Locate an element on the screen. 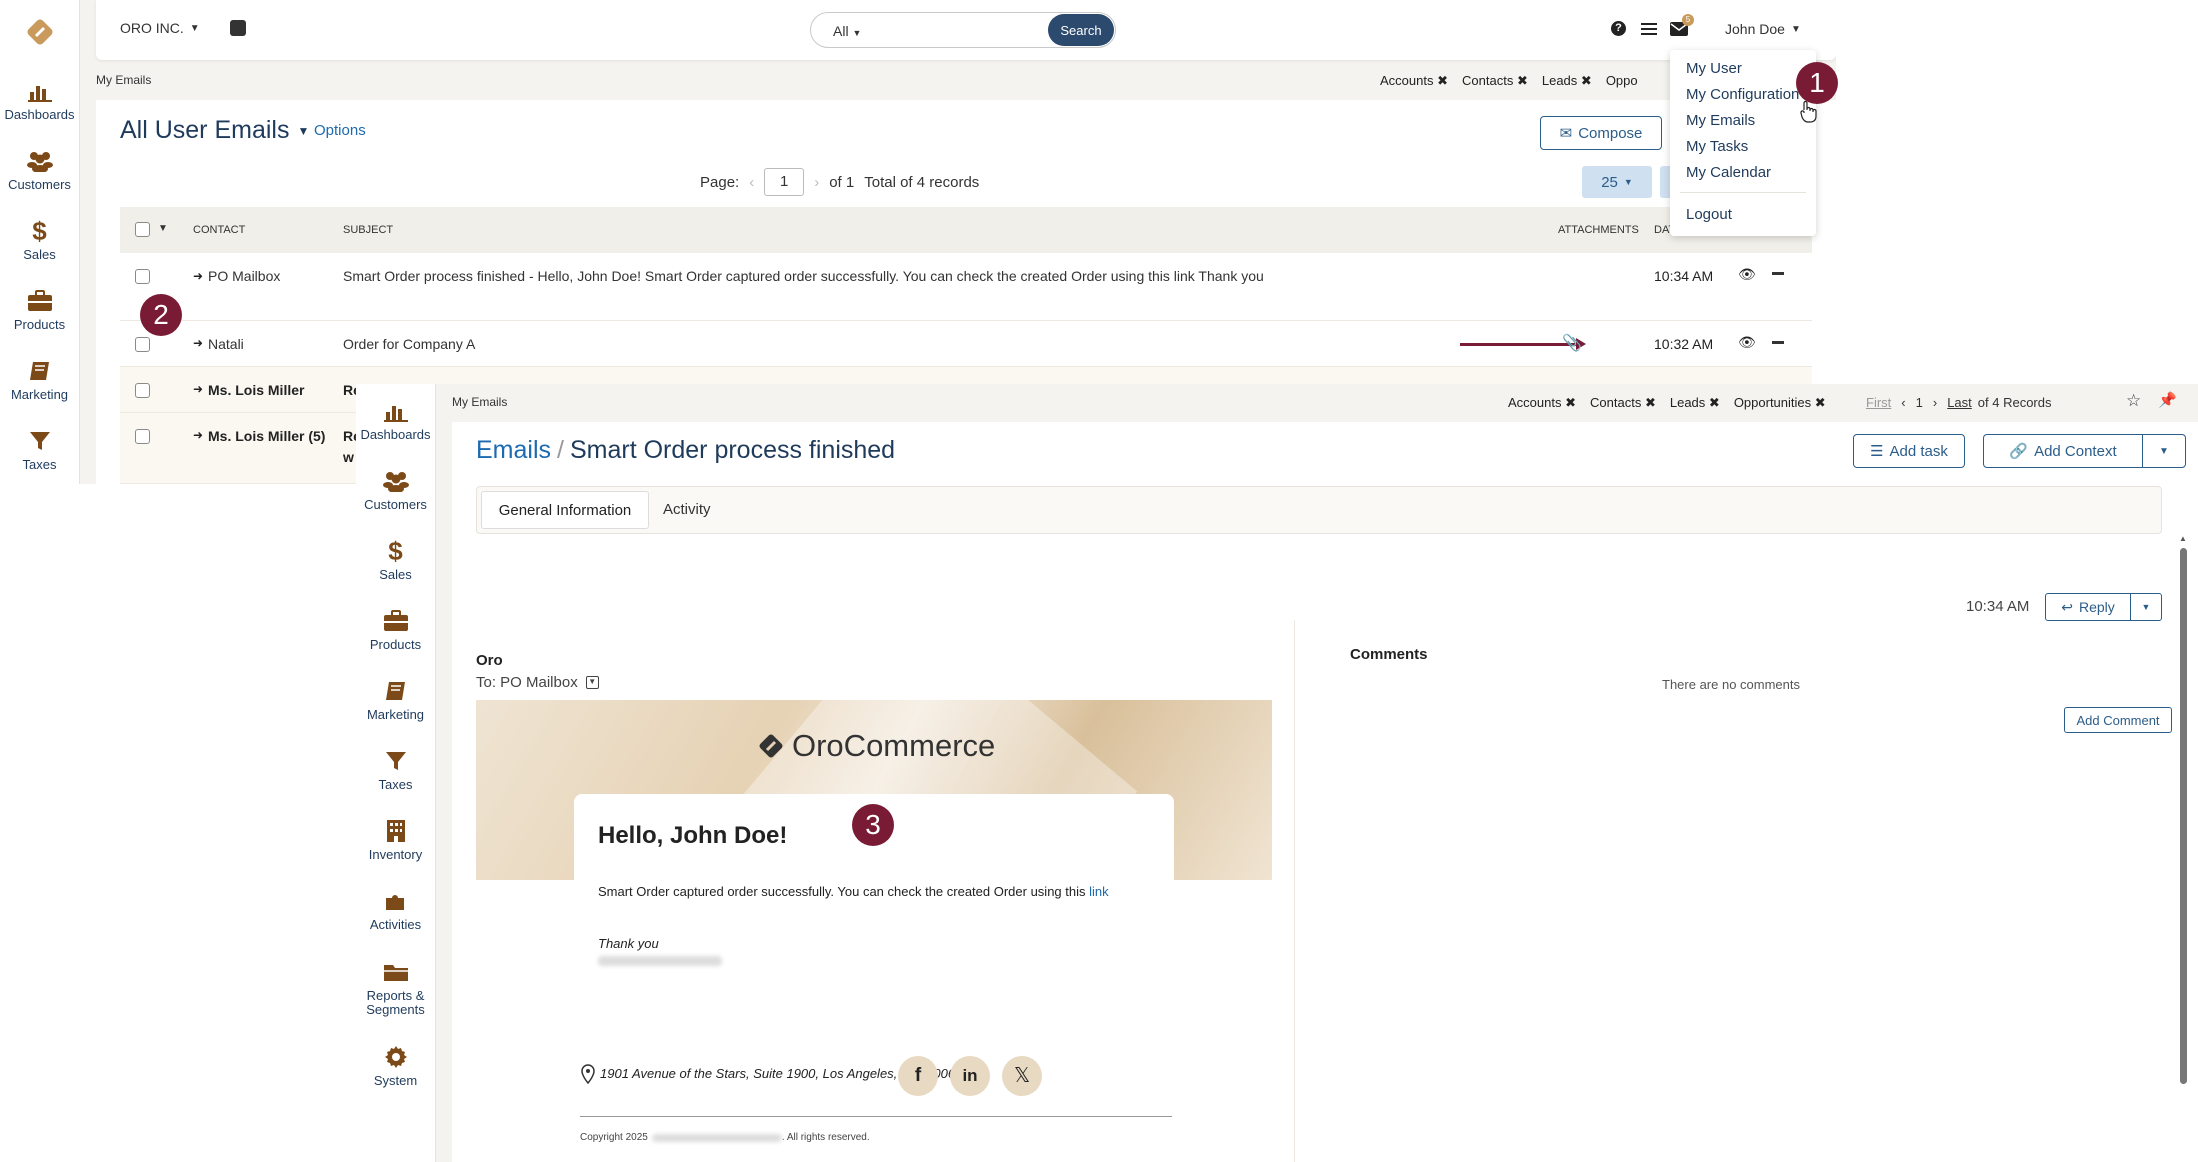 Image resolution: width=2198 pixels, height=1162 pixels. chevron-left-icon: ‹ is located at coordinates (1903, 402).